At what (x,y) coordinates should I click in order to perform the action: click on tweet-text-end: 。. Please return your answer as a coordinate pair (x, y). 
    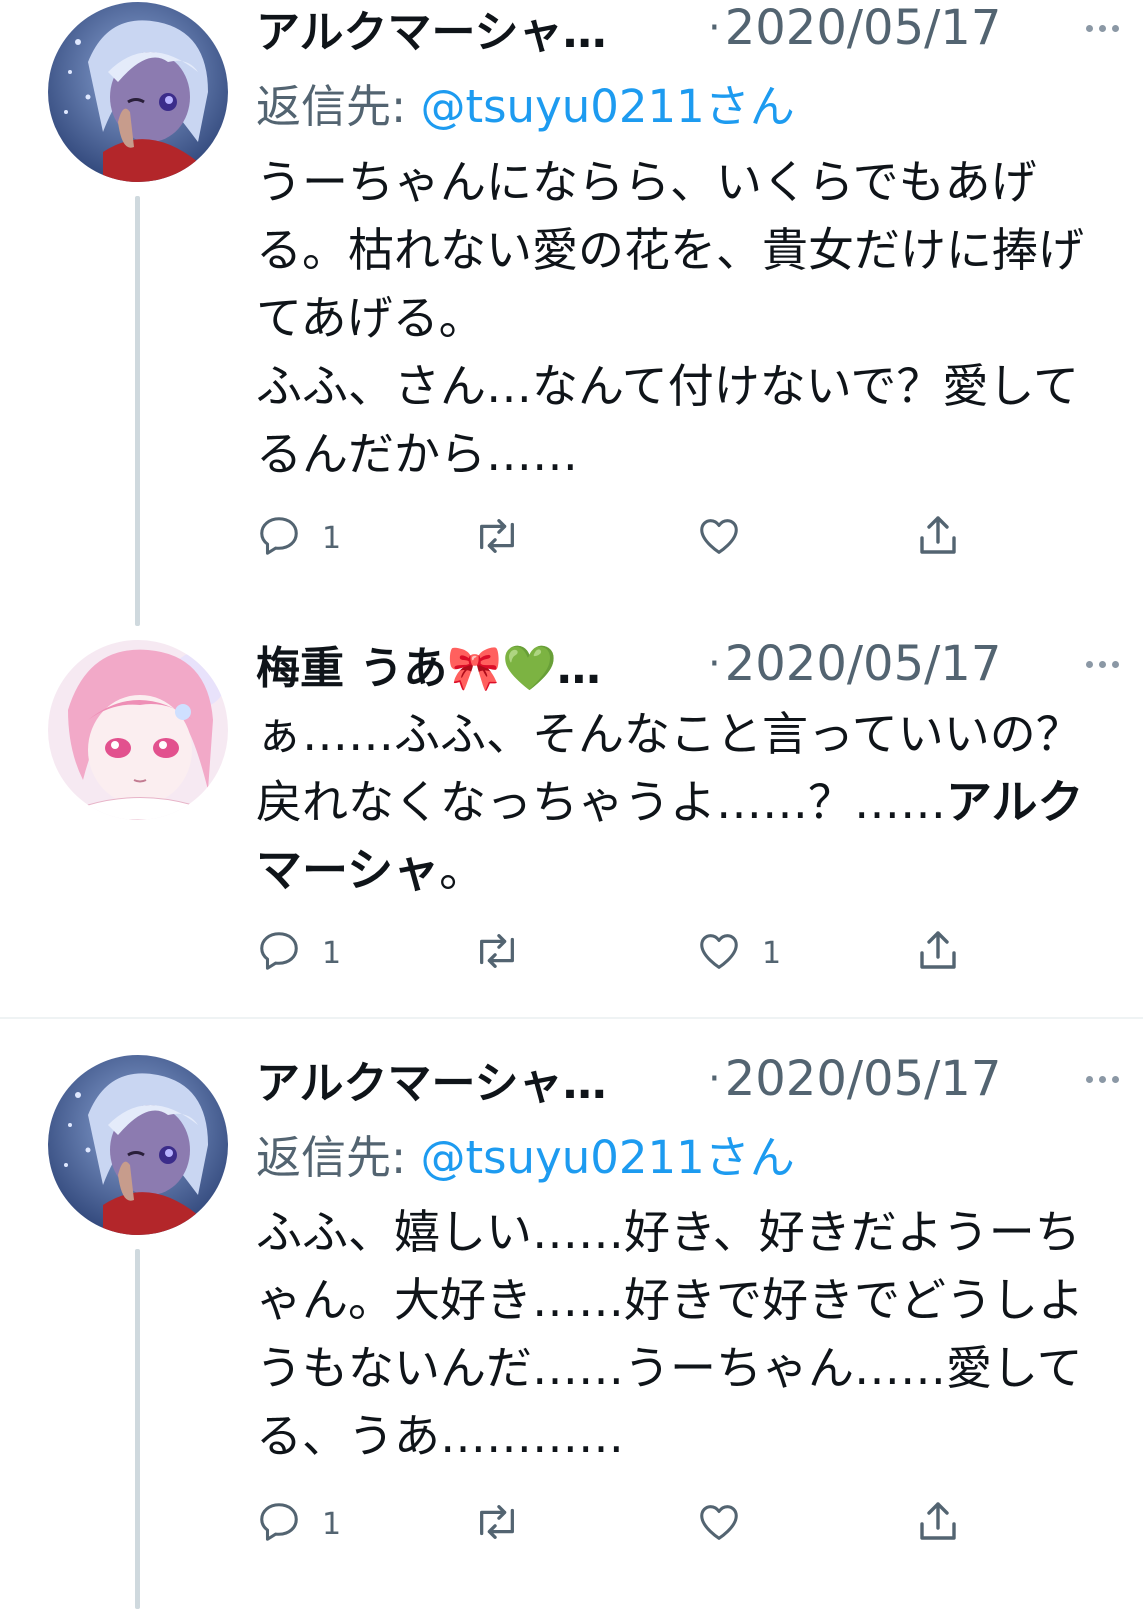
    Looking at the image, I should click on (462, 870).